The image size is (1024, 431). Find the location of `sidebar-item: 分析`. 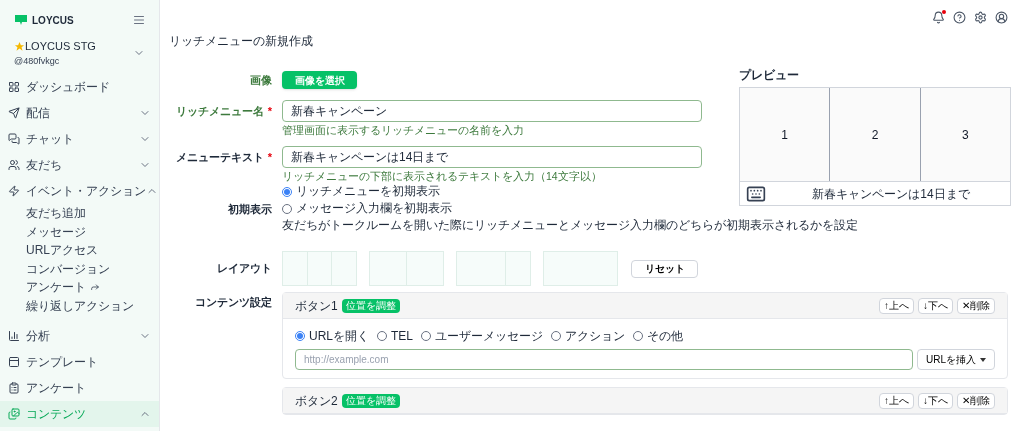

sidebar-item: 分析 is located at coordinates (79, 336).